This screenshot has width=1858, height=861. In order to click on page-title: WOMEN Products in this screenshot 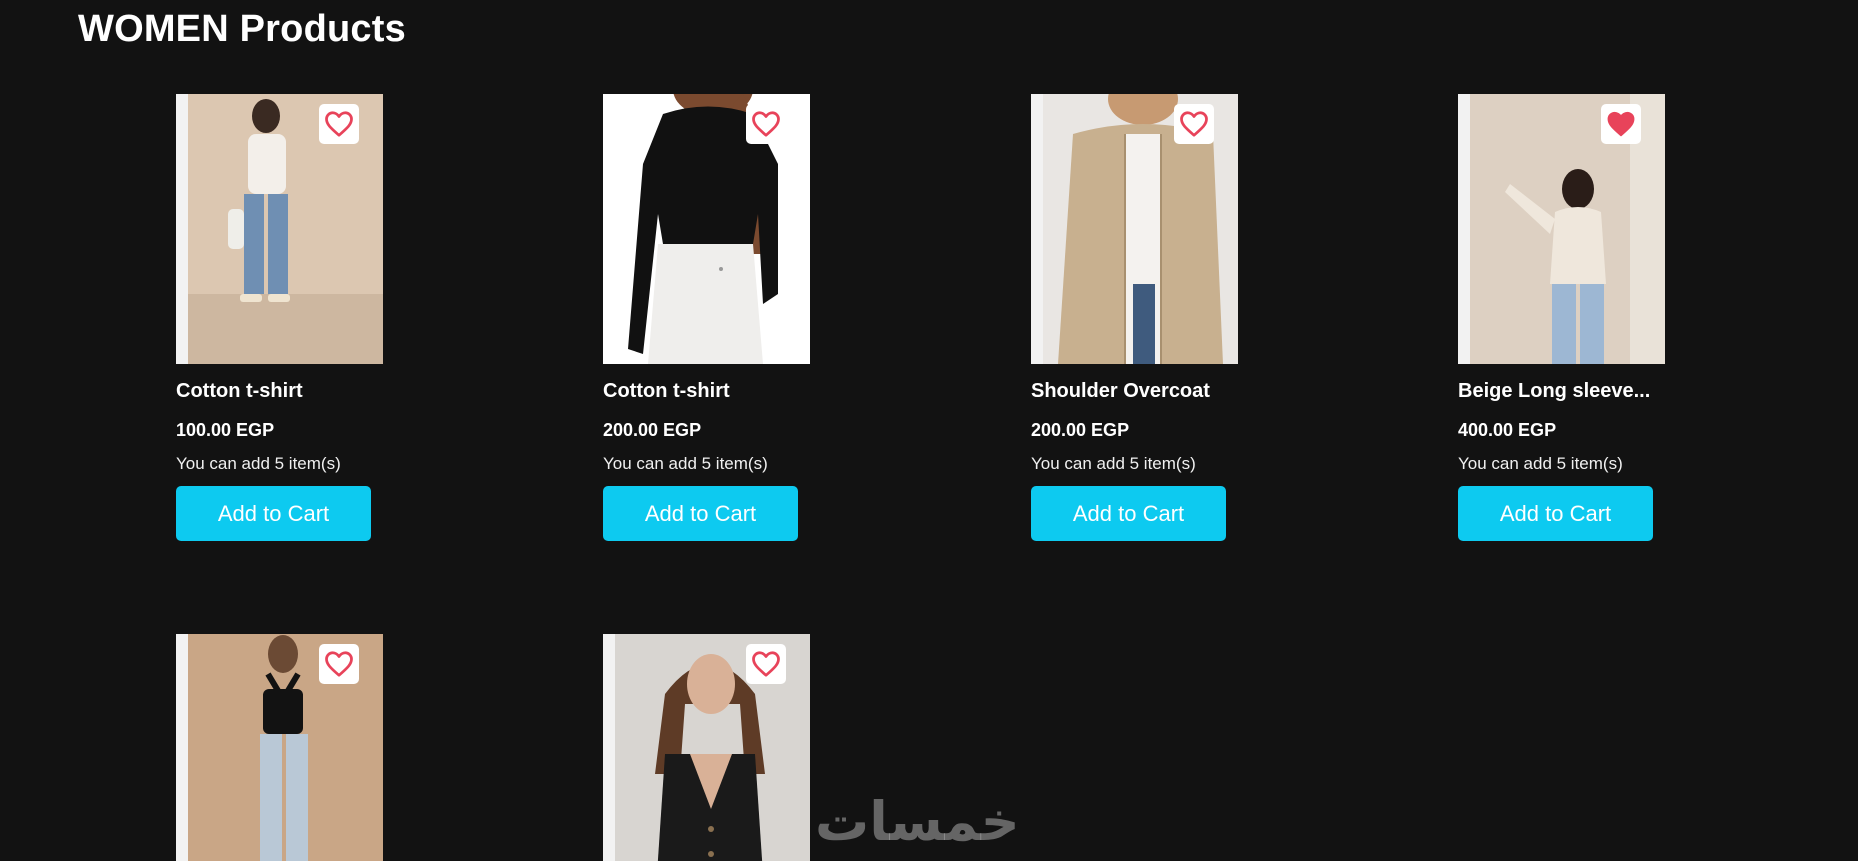, I will do `click(242, 29)`.